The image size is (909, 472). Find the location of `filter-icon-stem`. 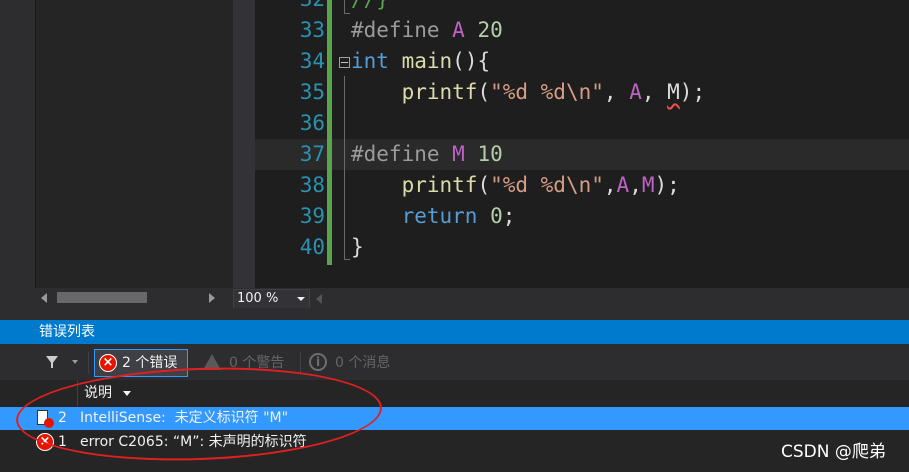

filter-icon-stem is located at coordinates (52, 365).